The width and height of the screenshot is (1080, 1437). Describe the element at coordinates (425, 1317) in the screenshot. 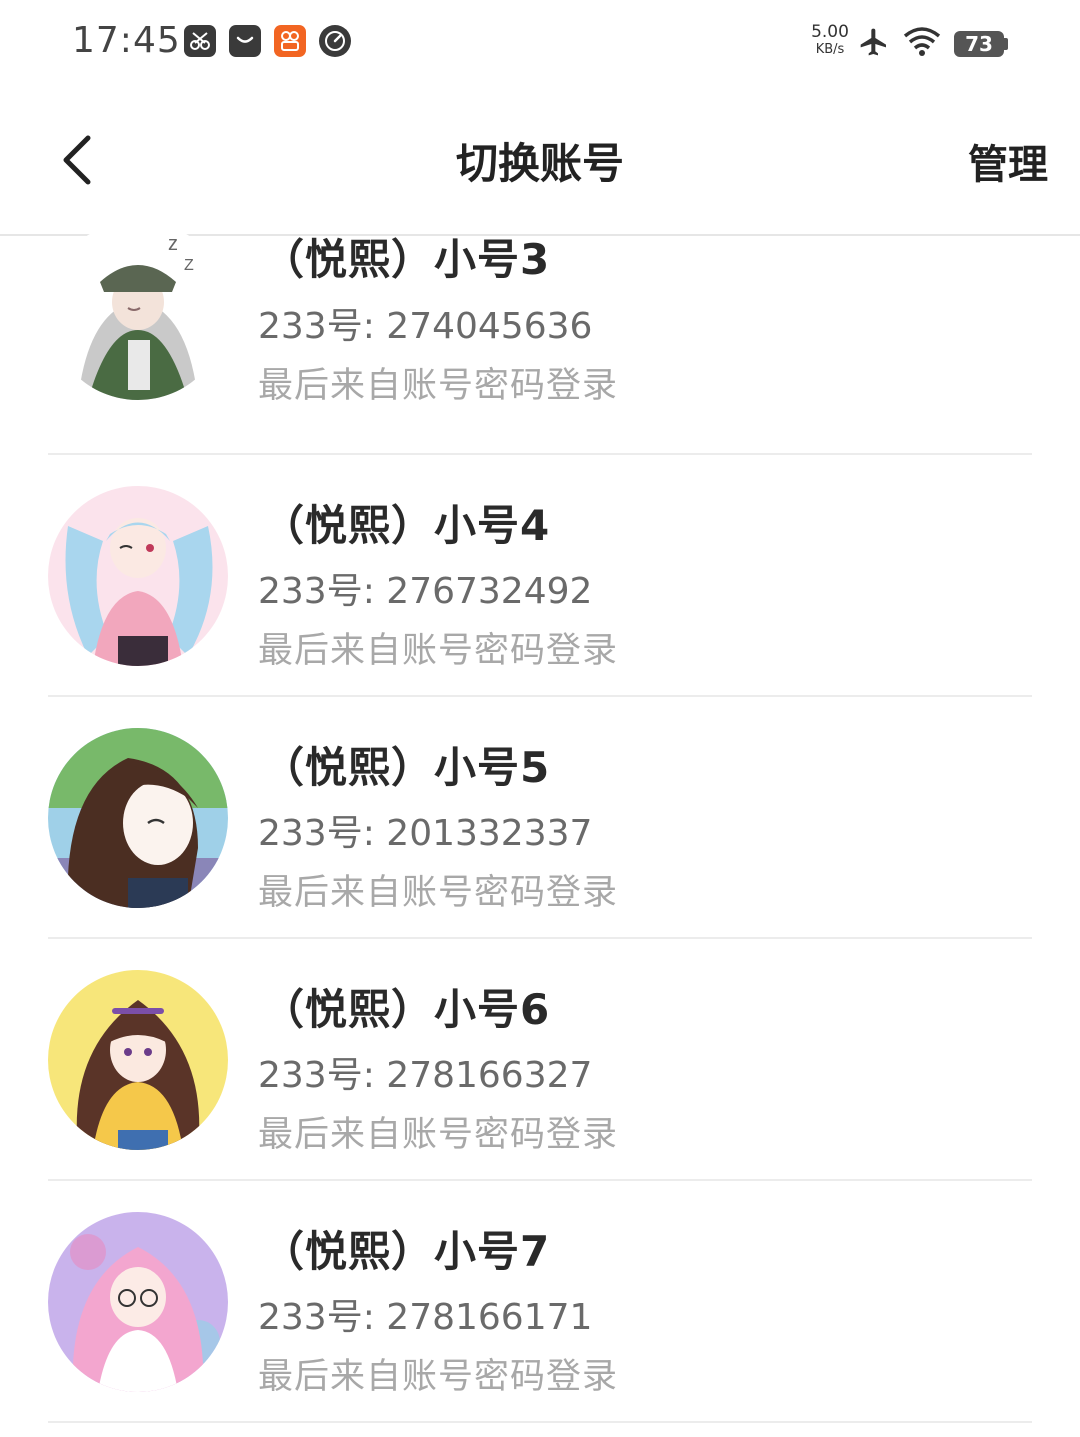

I see `account-id: 233号: 278166171` at that location.